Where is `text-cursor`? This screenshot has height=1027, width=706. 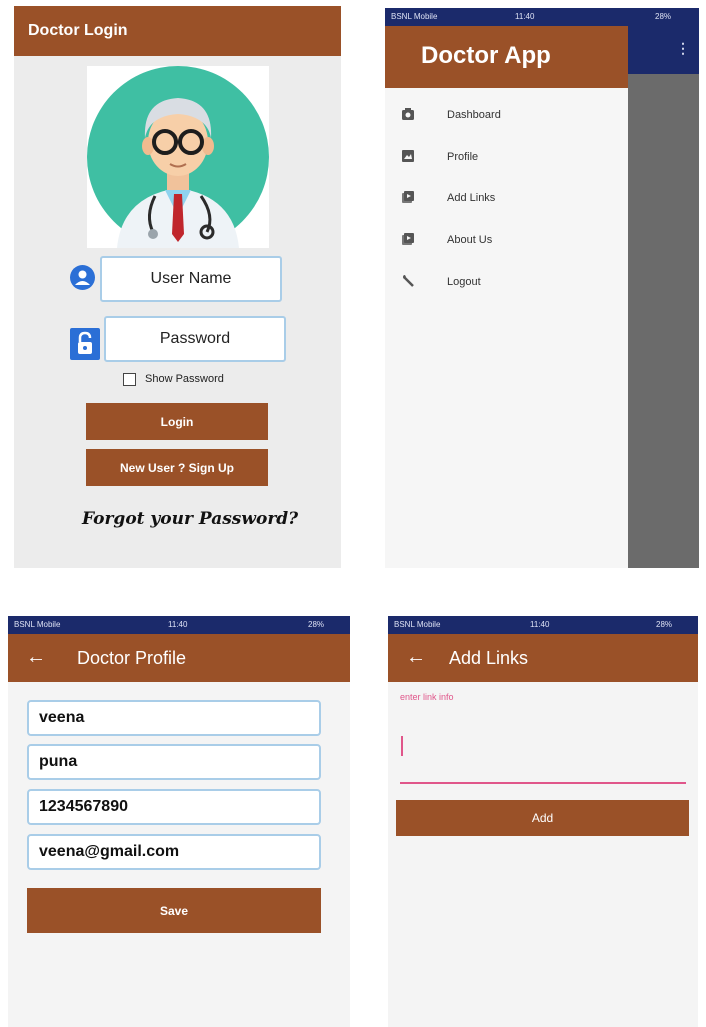
text-cursor is located at coordinates (402, 746).